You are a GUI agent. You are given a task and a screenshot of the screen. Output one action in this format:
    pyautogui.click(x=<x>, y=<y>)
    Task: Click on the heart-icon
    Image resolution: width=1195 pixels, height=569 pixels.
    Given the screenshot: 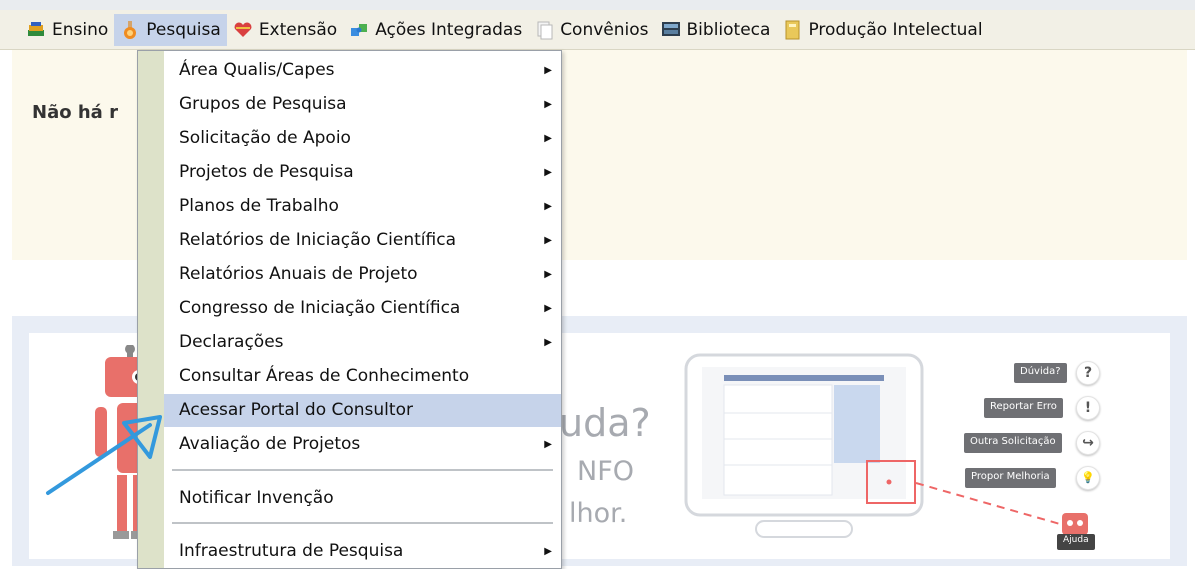 What is the action you would take?
    pyautogui.click(x=243, y=30)
    